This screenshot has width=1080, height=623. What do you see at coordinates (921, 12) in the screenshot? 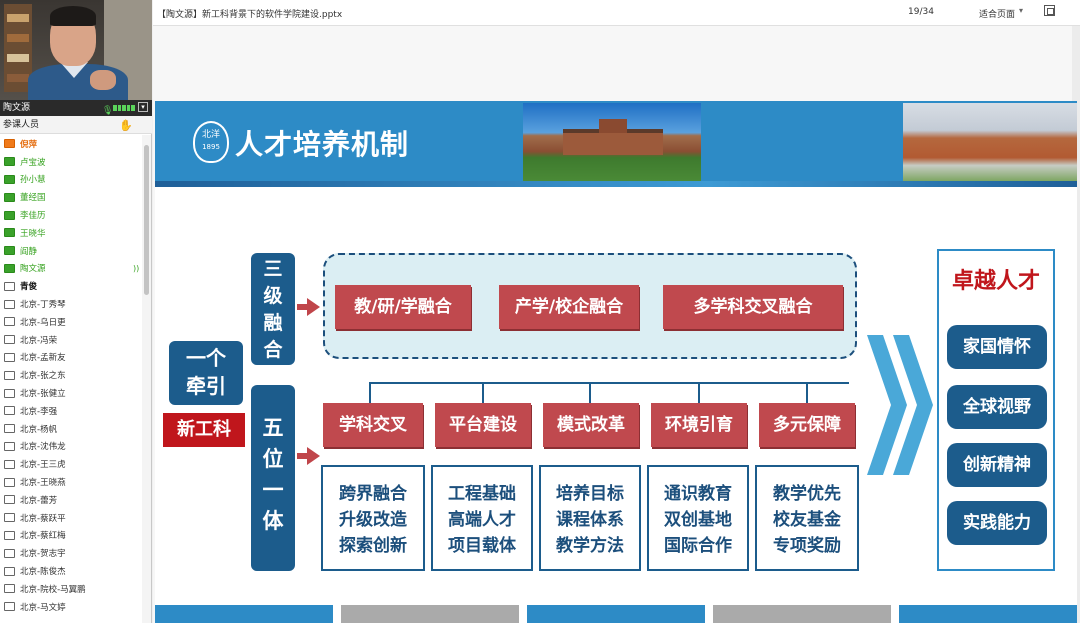
I see `page-indicator: 19/34` at bounding box center [921, 12].